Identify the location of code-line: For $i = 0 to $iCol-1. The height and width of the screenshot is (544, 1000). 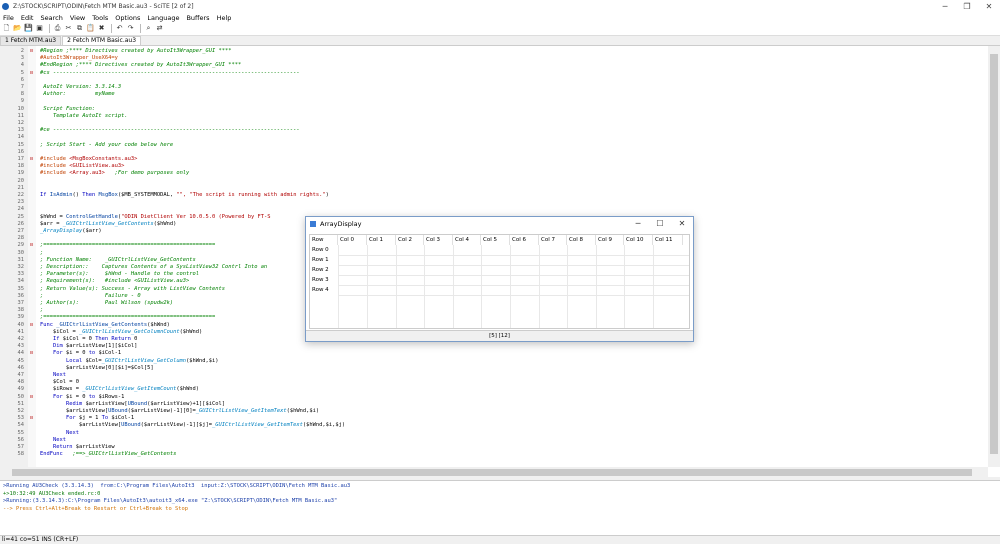
(510, 353).